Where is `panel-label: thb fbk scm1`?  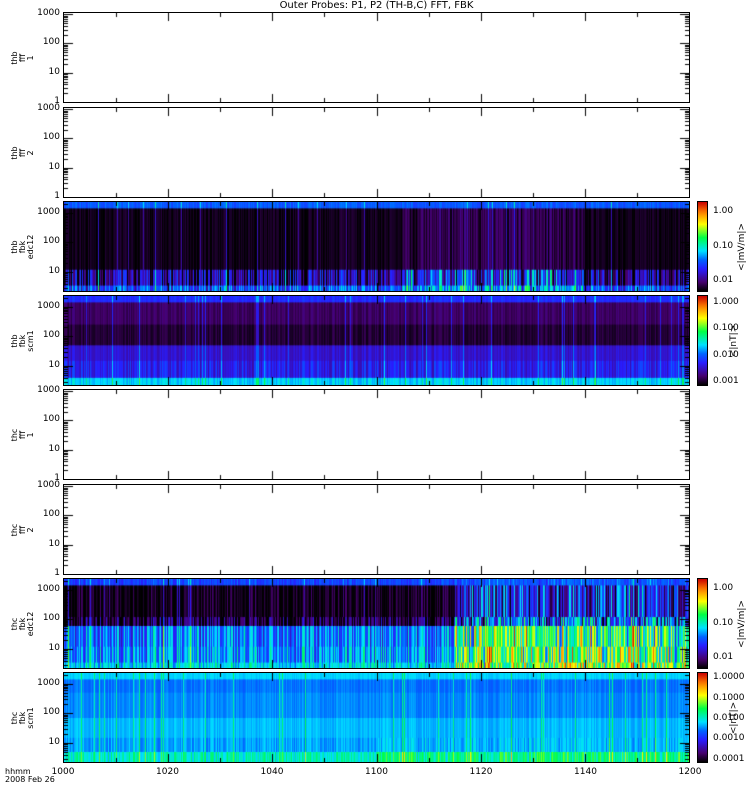
panel-label: thb fbk scm1 is located at coordinates (22, 340).